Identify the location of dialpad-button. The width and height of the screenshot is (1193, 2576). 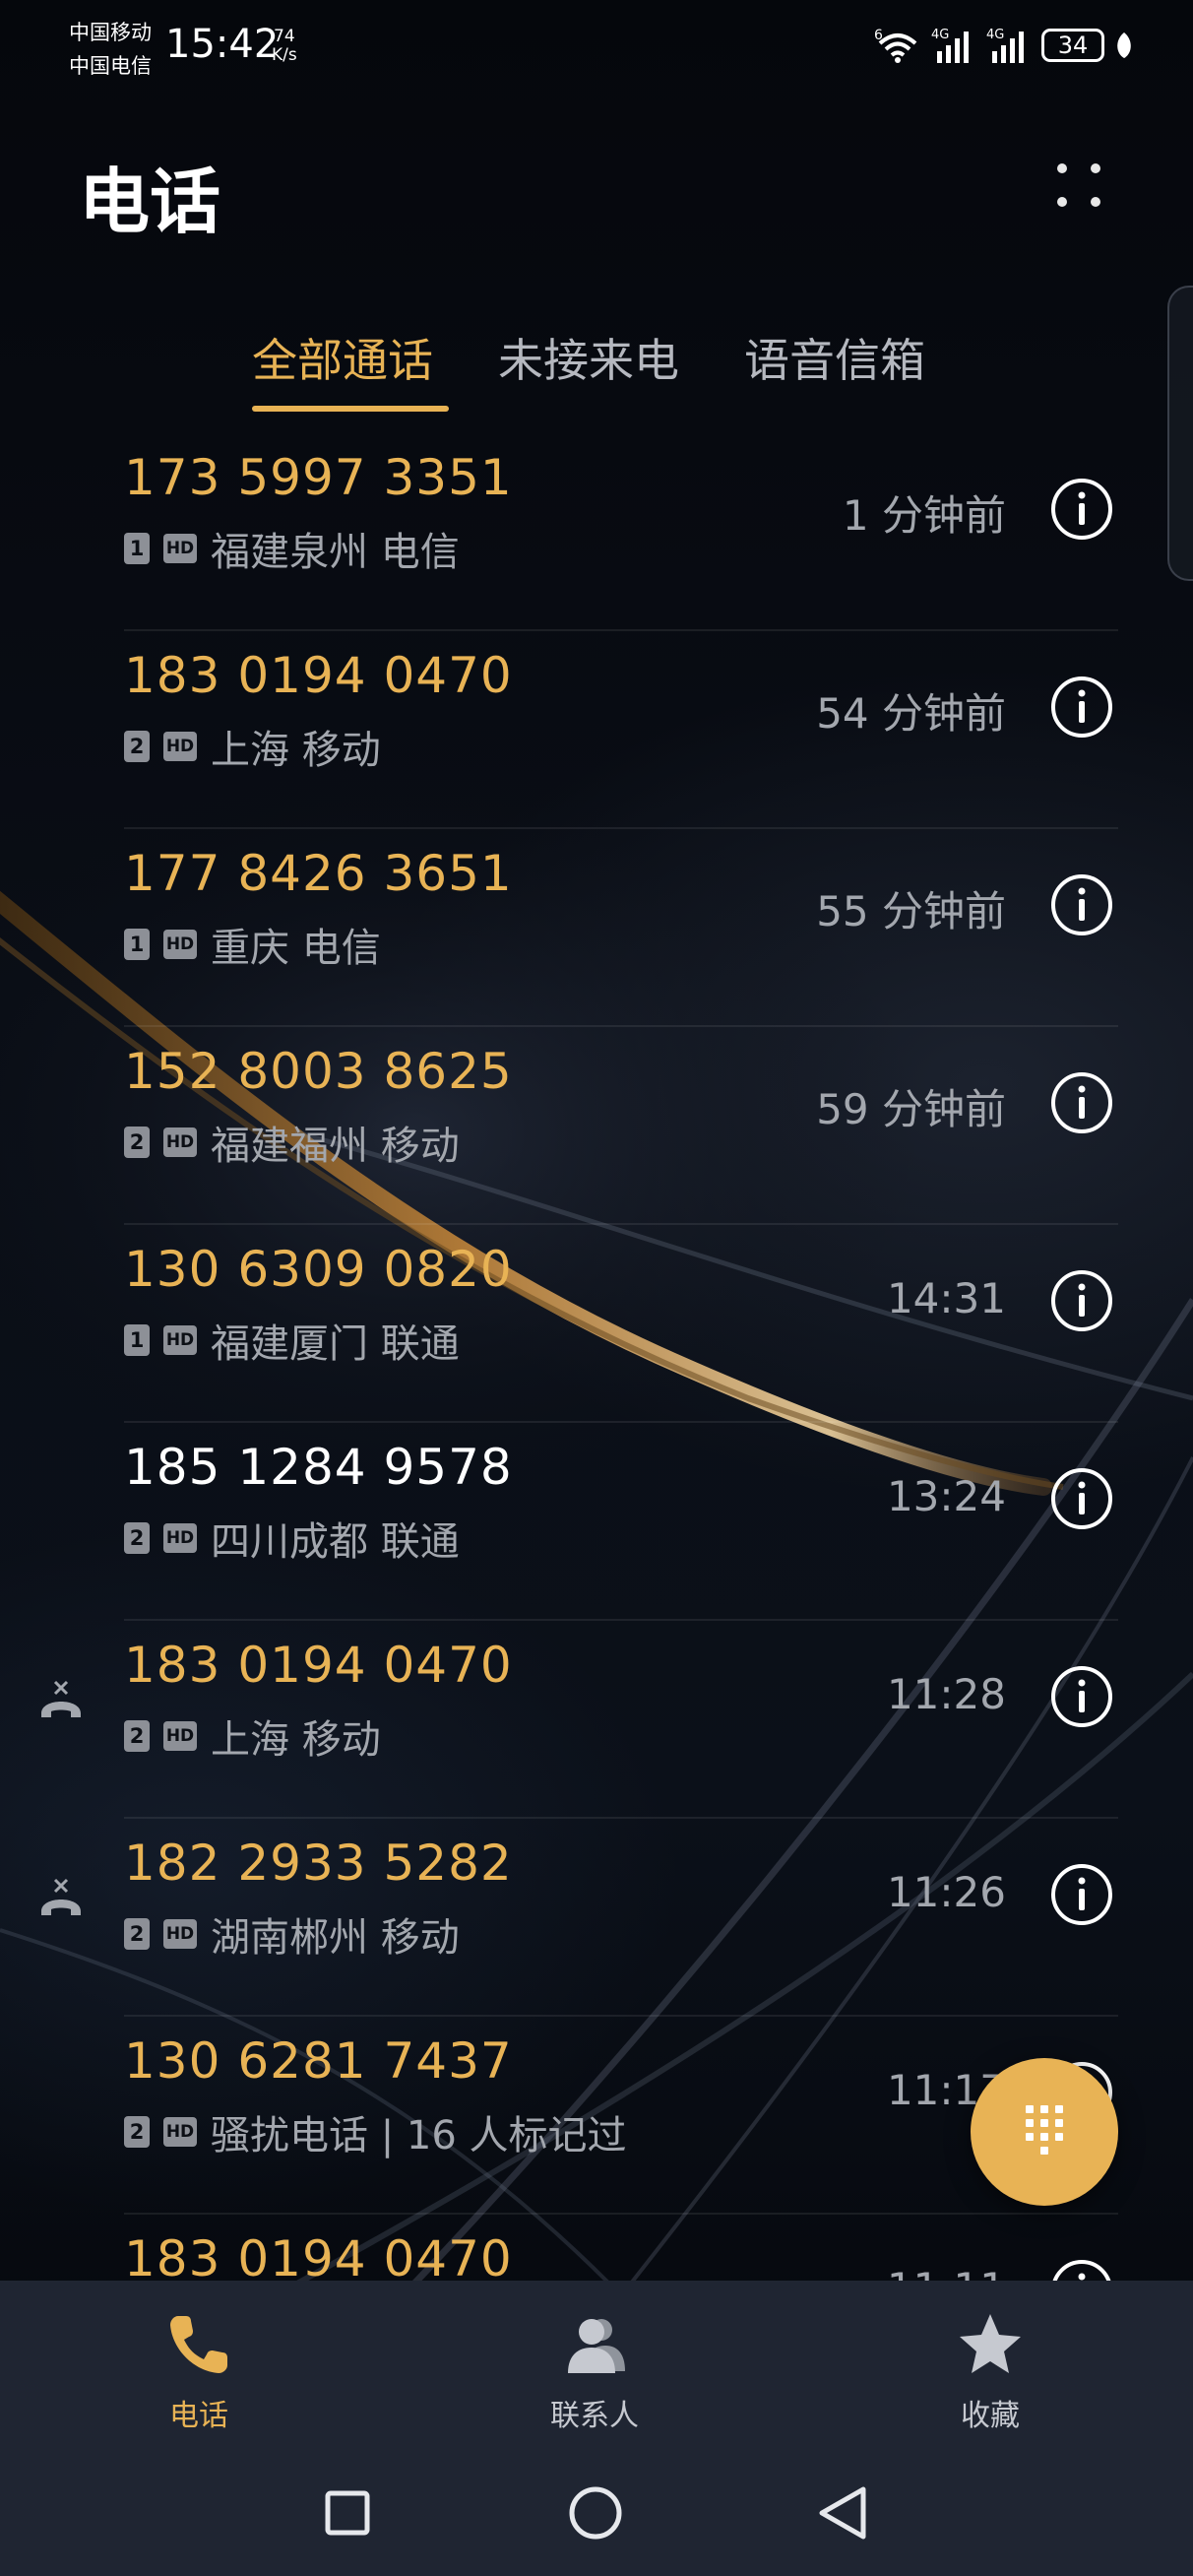
(1044, 2132).